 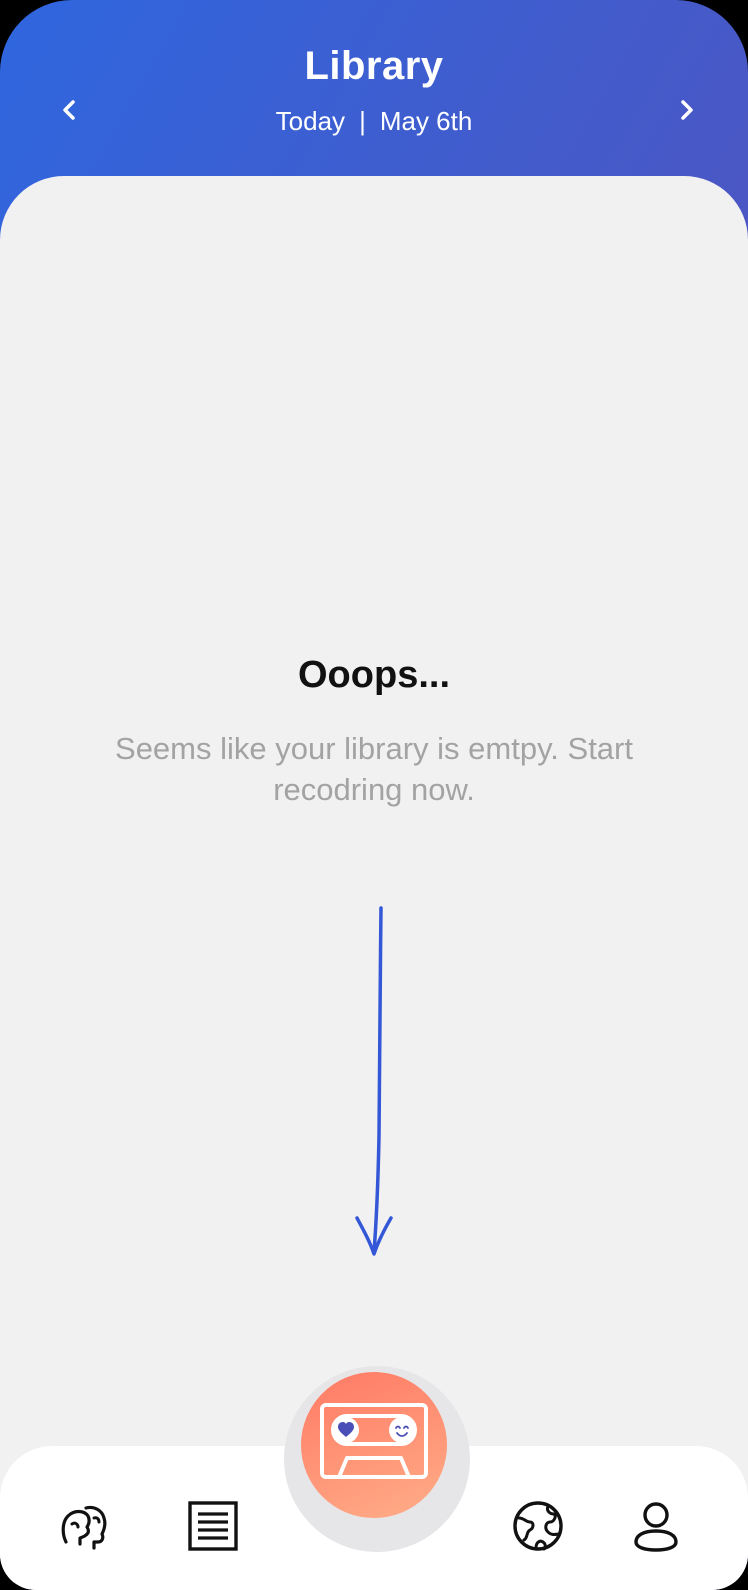 I want to click on user-icon, so click(x=656, y=1527).